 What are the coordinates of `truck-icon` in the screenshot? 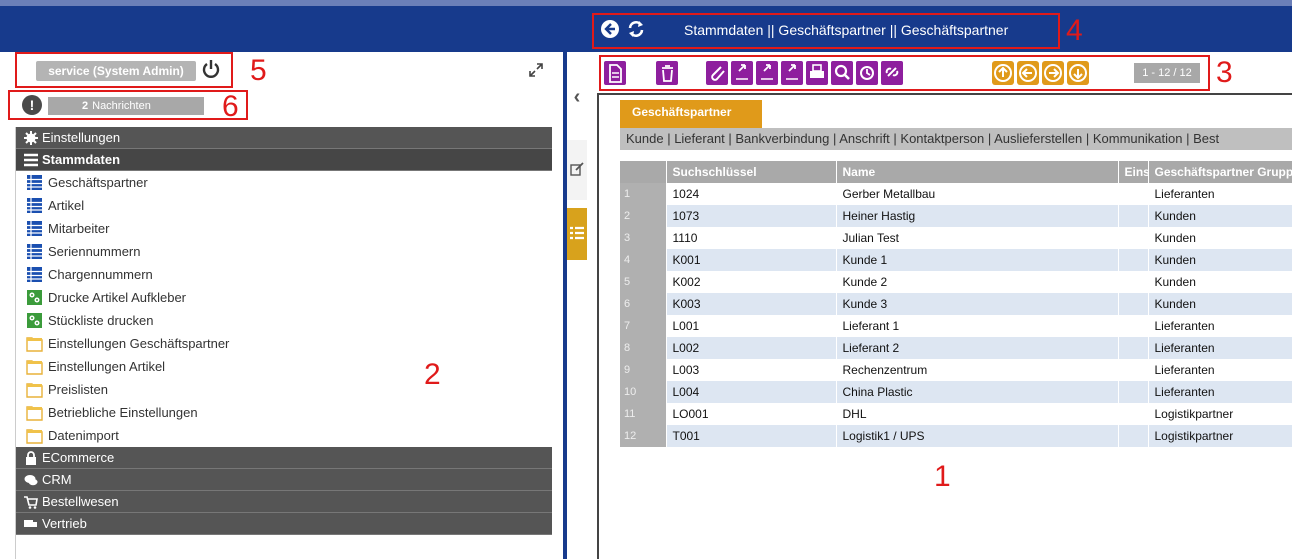 It's located at (30, 523).